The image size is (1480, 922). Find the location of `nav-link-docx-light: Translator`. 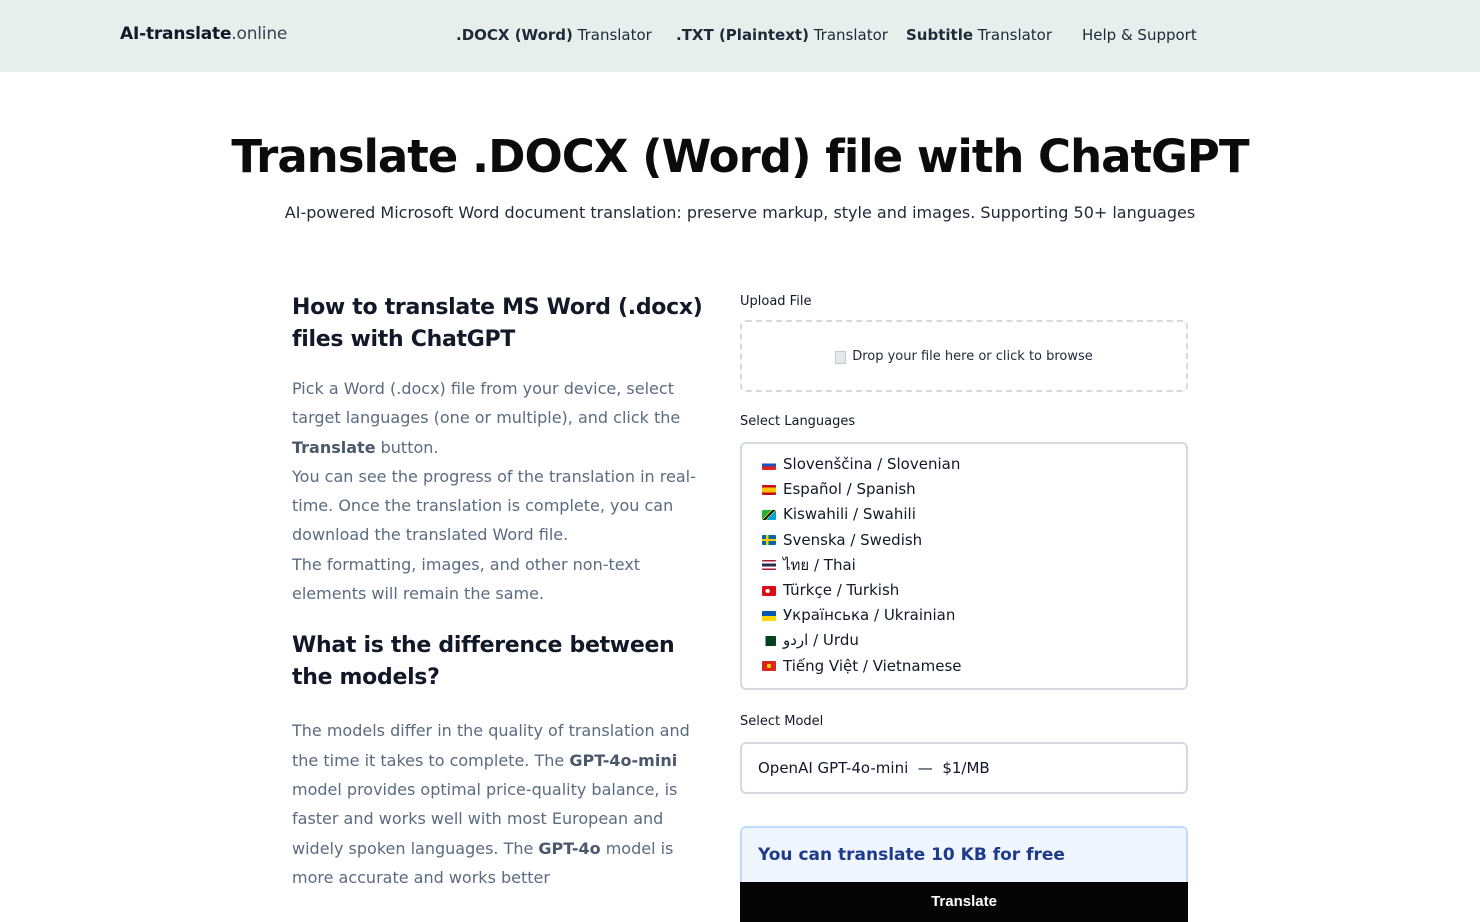

nav-link-docx-light: Translator is located at coordinates (612, 35).